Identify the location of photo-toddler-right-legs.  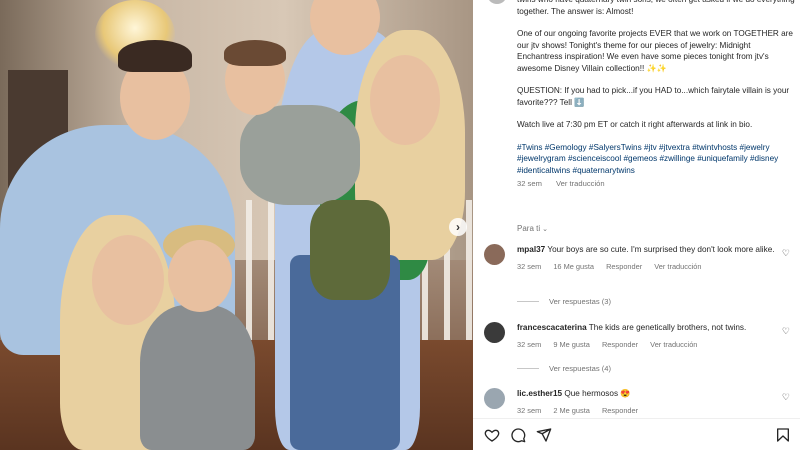
(350, 250).